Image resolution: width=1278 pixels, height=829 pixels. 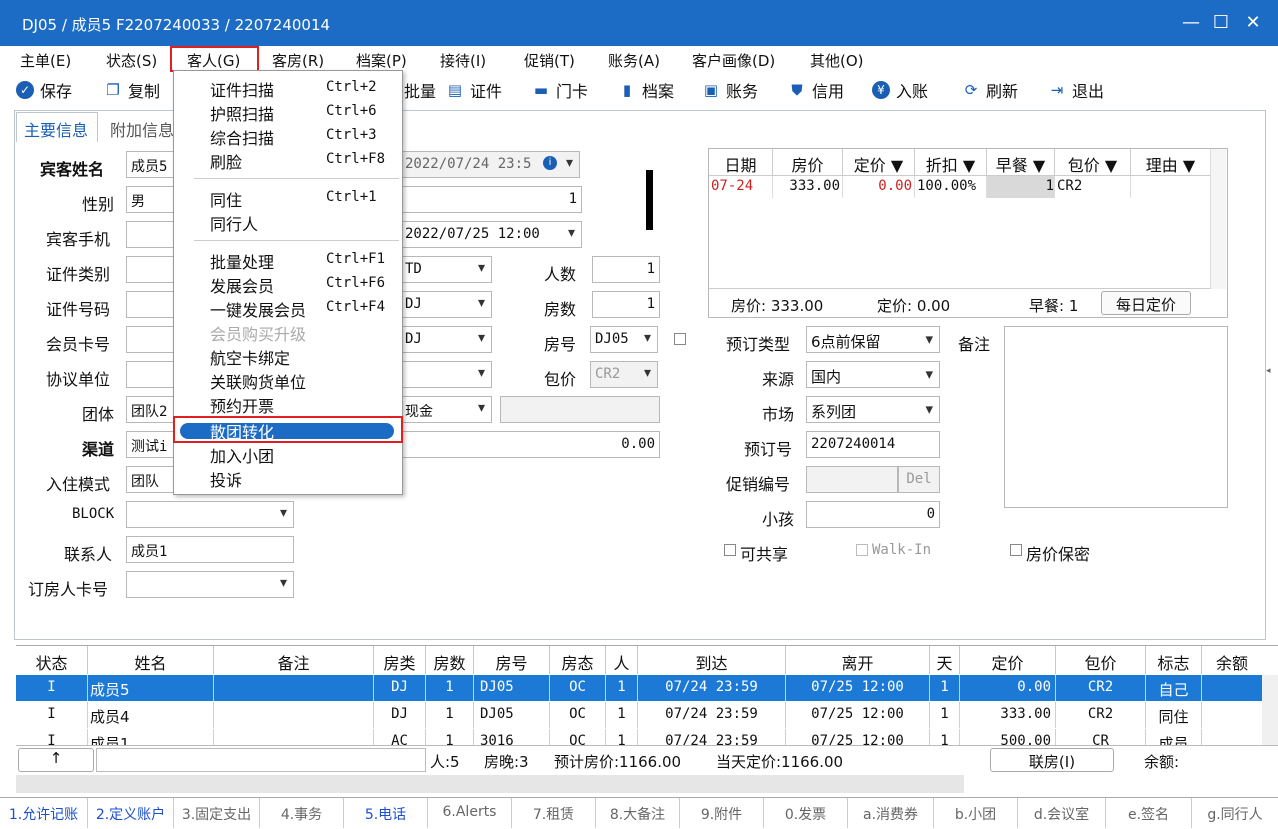 I want to click on menu-item-one-click-member: 一键发展会员, so click(x=258, y=309).